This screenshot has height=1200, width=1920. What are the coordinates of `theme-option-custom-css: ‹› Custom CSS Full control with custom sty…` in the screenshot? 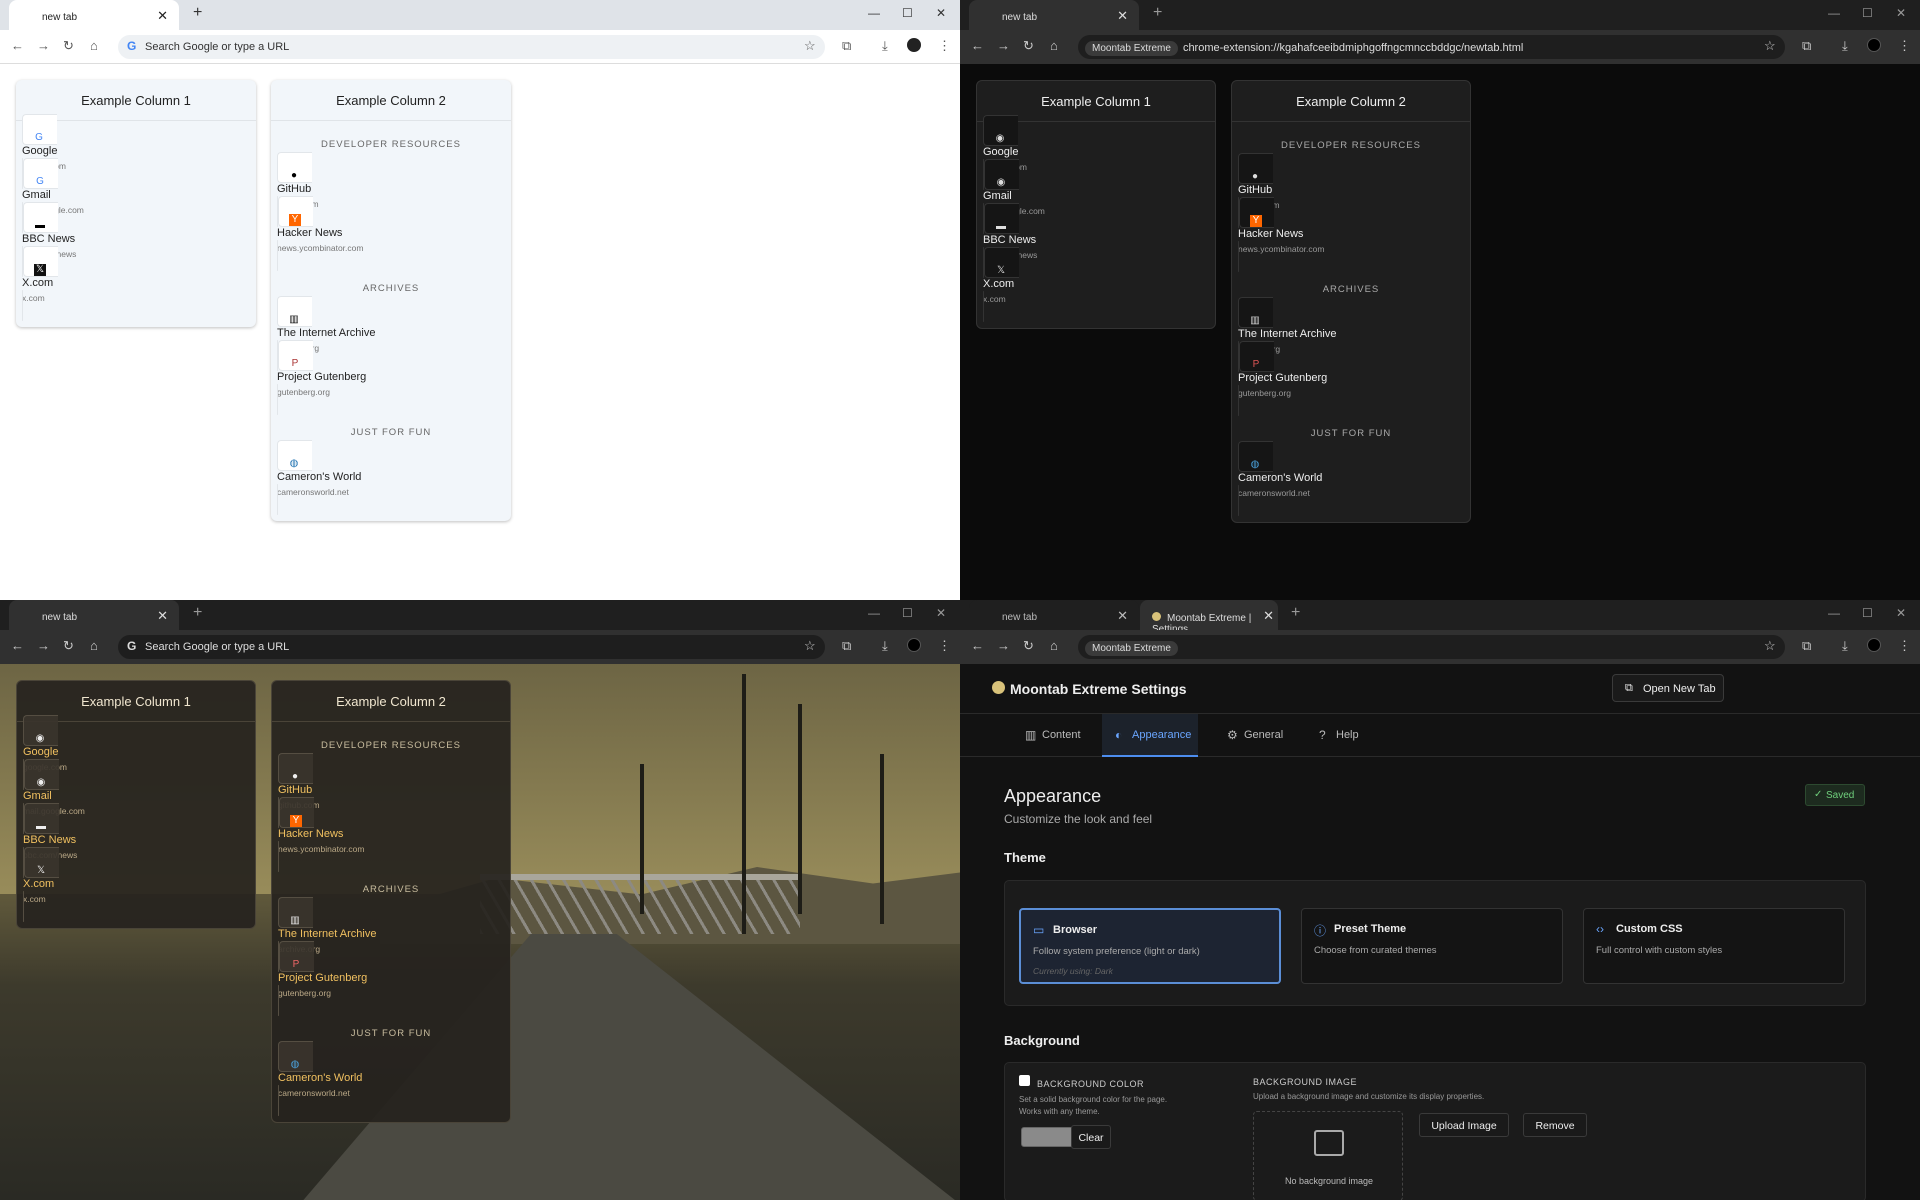 It's located at (1714, 946).